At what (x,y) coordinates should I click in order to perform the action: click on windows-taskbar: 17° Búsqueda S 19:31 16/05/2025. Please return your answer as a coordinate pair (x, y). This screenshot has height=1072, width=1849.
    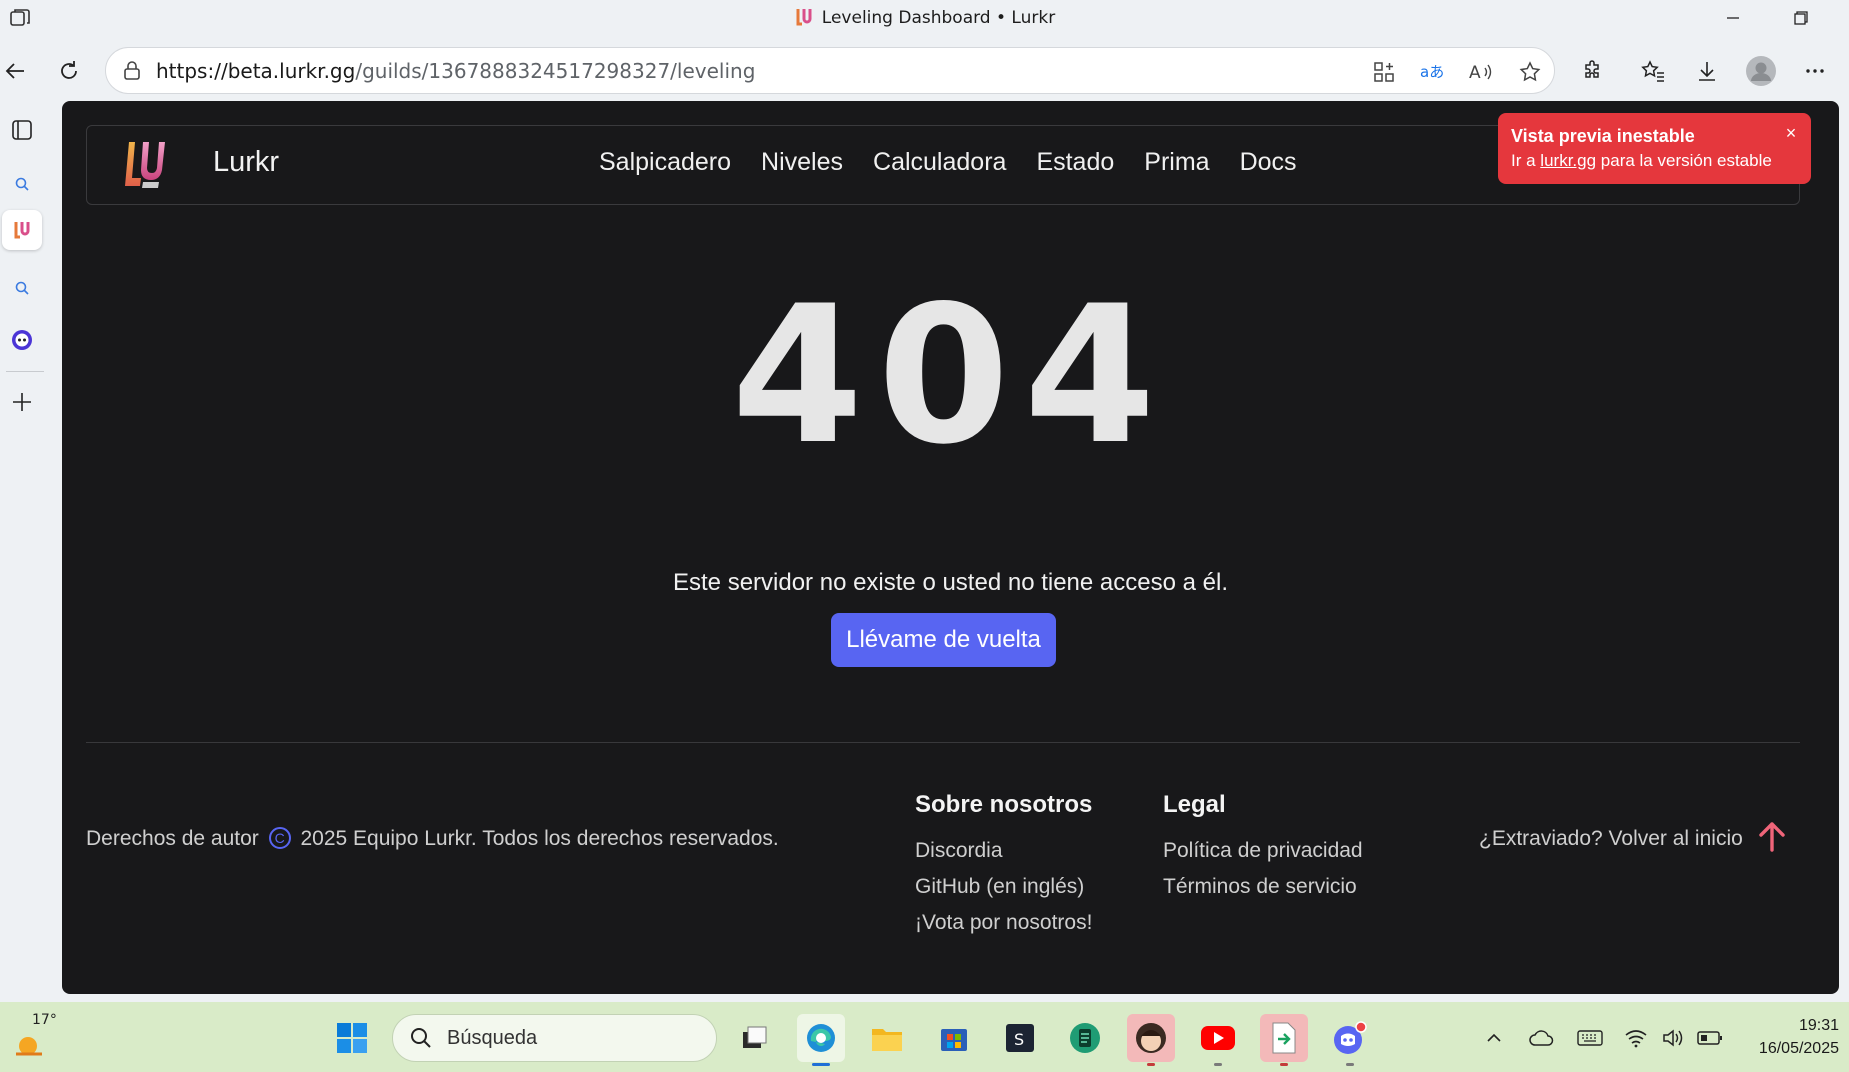
    Looking at the image, I should click on (924, 1037).